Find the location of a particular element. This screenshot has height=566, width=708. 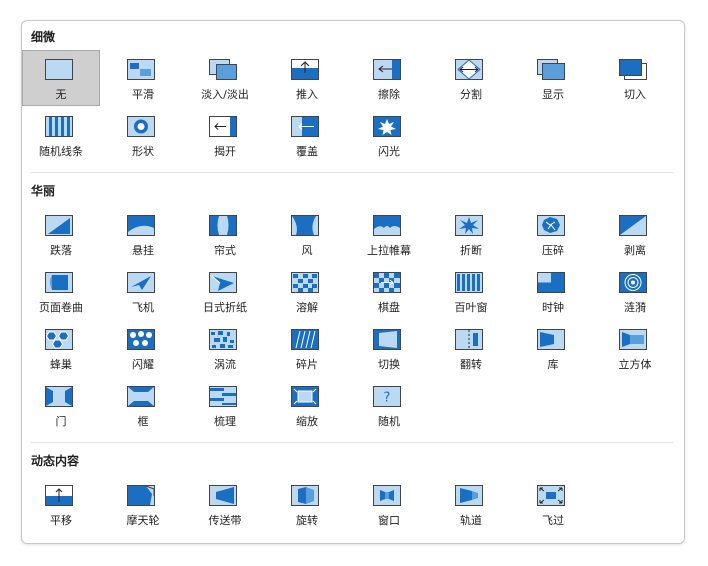

transition-dissolve: 溶解 is located at coordinates (307, 291).